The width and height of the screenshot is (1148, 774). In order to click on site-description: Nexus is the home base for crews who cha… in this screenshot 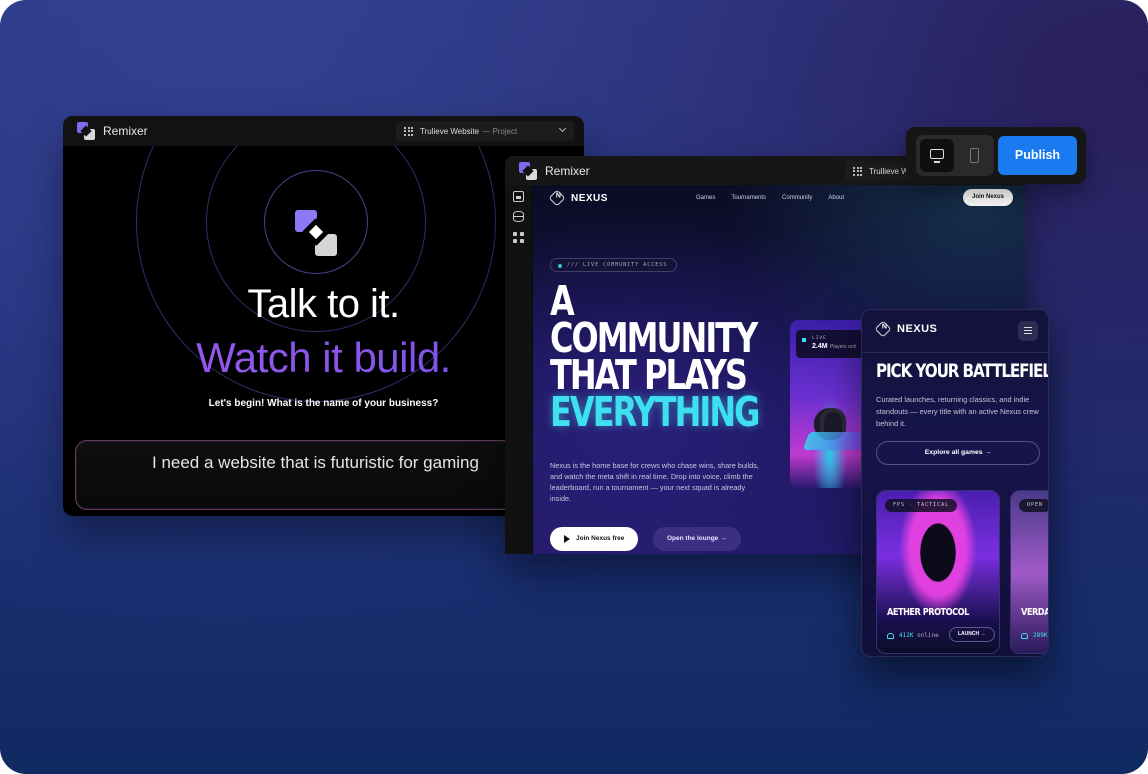, I will do `click(654, 482)`.